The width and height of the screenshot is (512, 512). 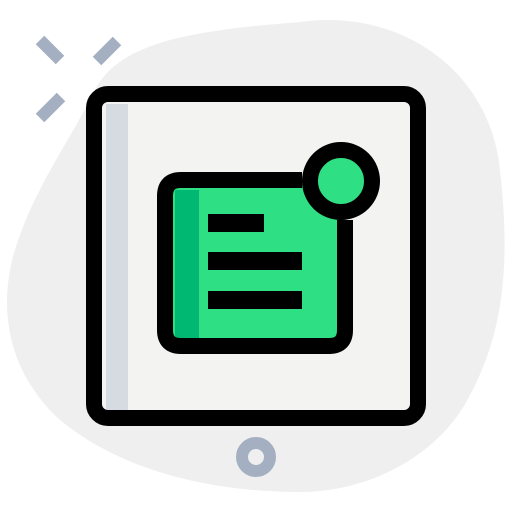 What do you see at coordinates (341, 181) in the screenshot?
I see `notification-badge-icon` at bounding box center [341, 181].